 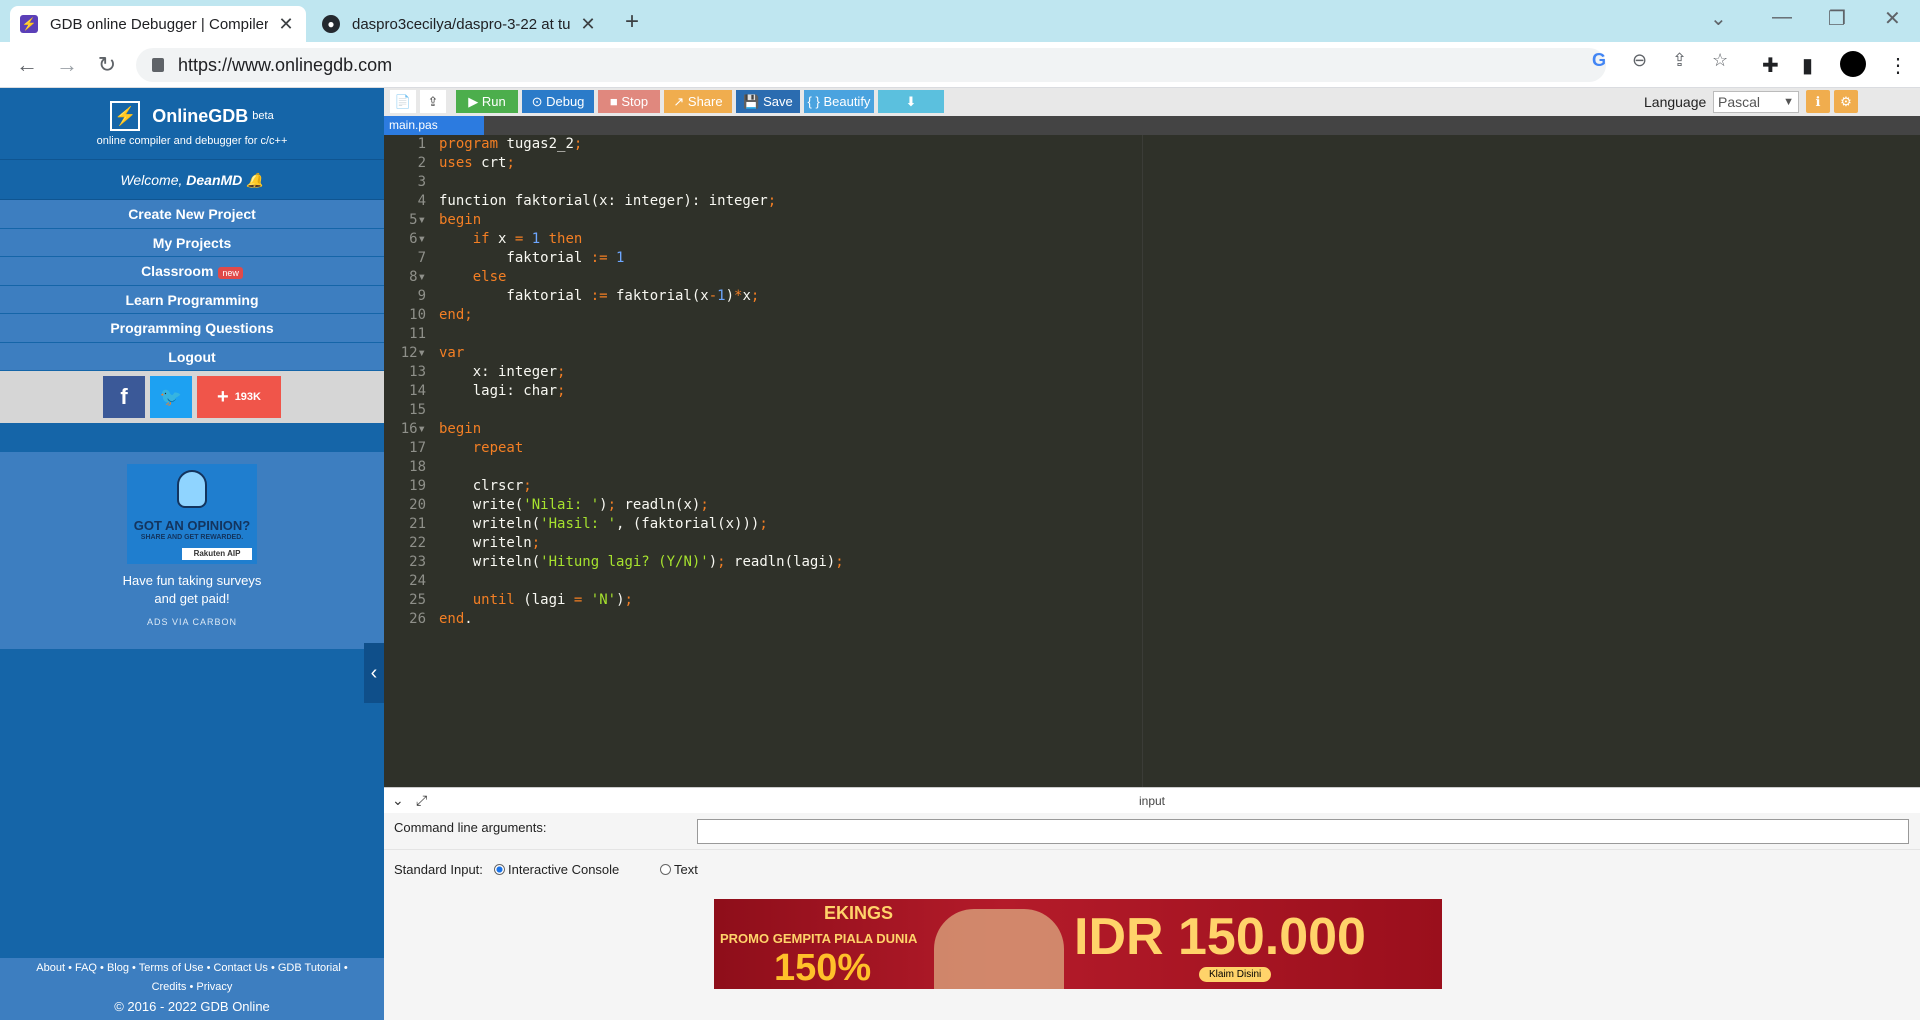 What do you see at coordinates (768, 101) in the screenshot?
I see `save-button: 💾 Save` at bounding box center [768, 101].